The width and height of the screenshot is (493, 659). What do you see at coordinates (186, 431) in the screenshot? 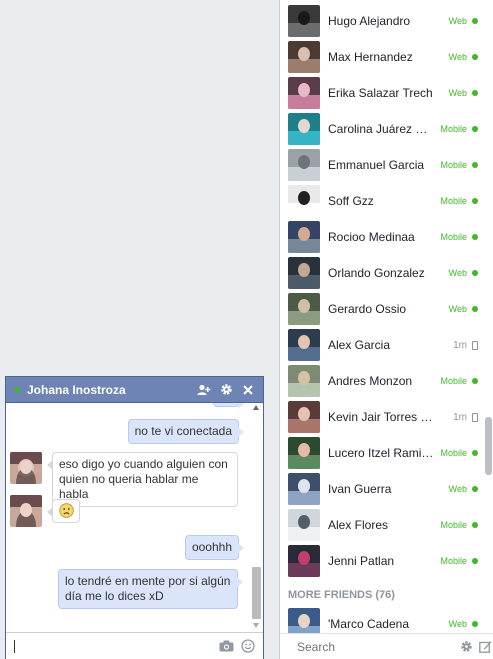
I see `message-bubble-me: no te vi conectada` at bounding box center [186, 431].